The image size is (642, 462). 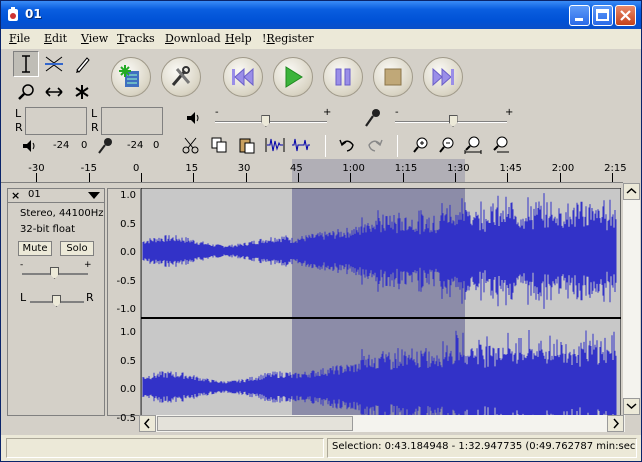 What do you see at coordinates (55, 38) in the screenshot?
I see `menu-edit: Edit` at bounding box center [55, 38].